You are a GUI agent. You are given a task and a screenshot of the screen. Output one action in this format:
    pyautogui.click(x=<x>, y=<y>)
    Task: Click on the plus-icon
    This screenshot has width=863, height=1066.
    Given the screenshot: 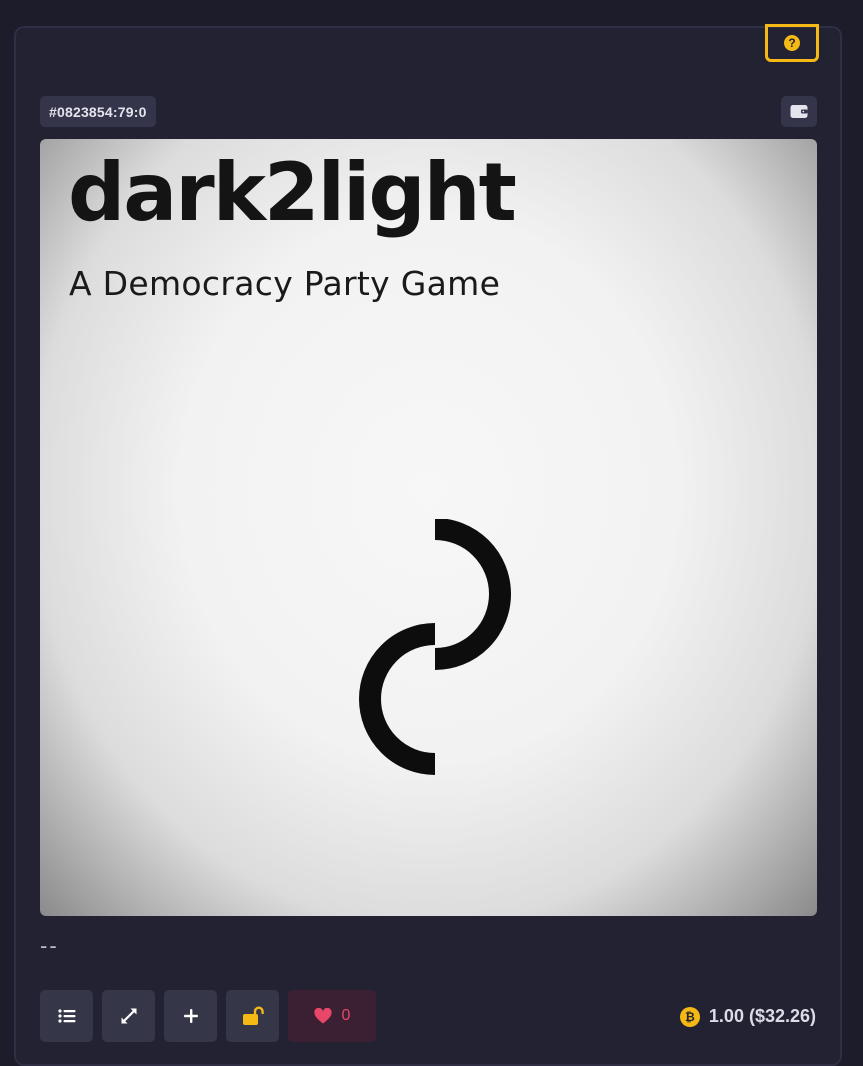 What is the action you would take?
    pyautogui.click(x=190, y=1016)
    